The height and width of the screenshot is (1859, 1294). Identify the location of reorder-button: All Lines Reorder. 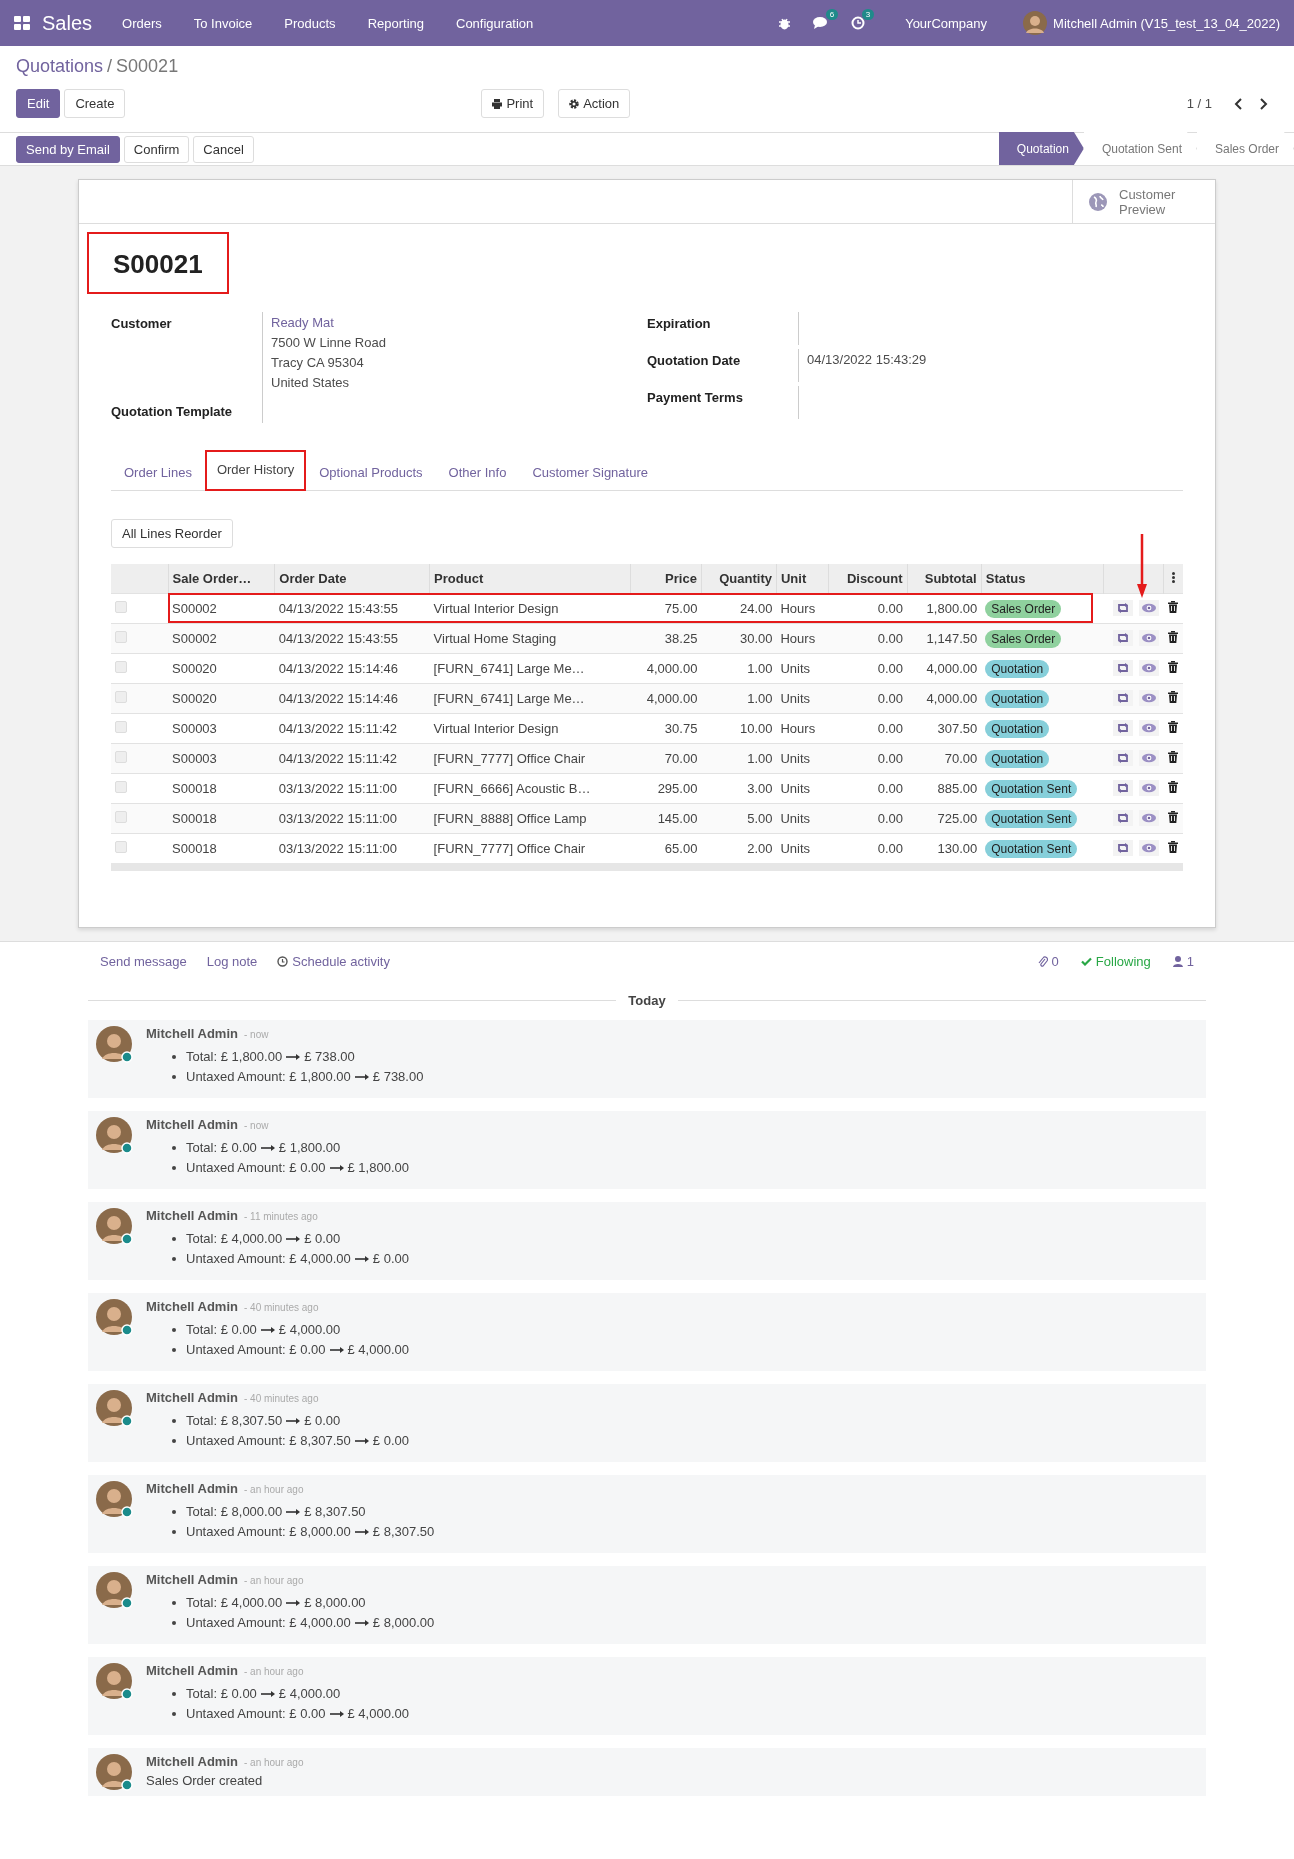
(172, 533).